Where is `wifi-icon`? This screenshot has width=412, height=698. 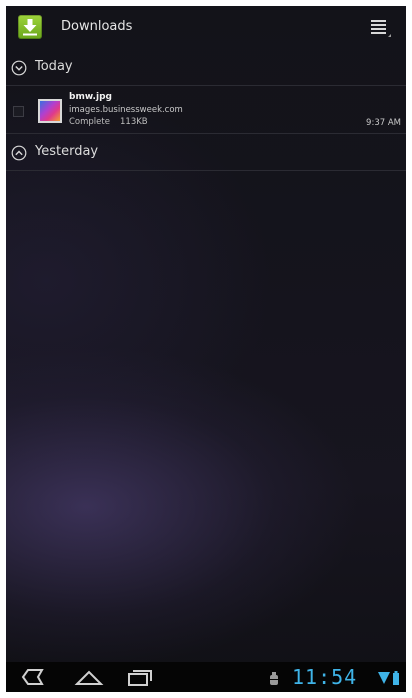
wifi-icon is located at coordinates (384, 679).